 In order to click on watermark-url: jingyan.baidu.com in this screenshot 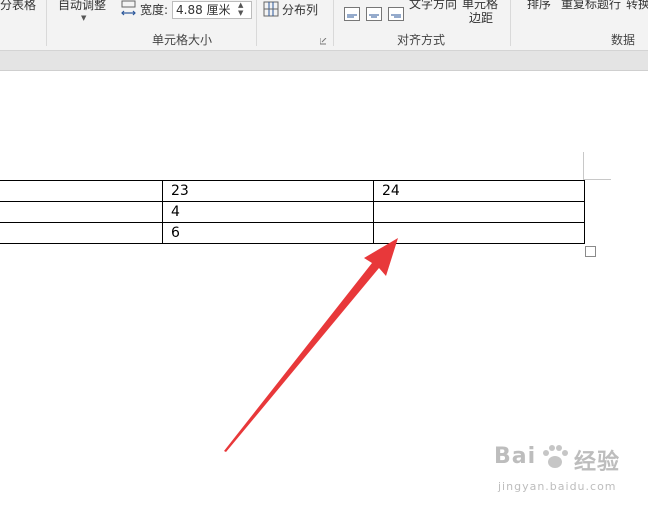, I will do `click(557, 486)`.